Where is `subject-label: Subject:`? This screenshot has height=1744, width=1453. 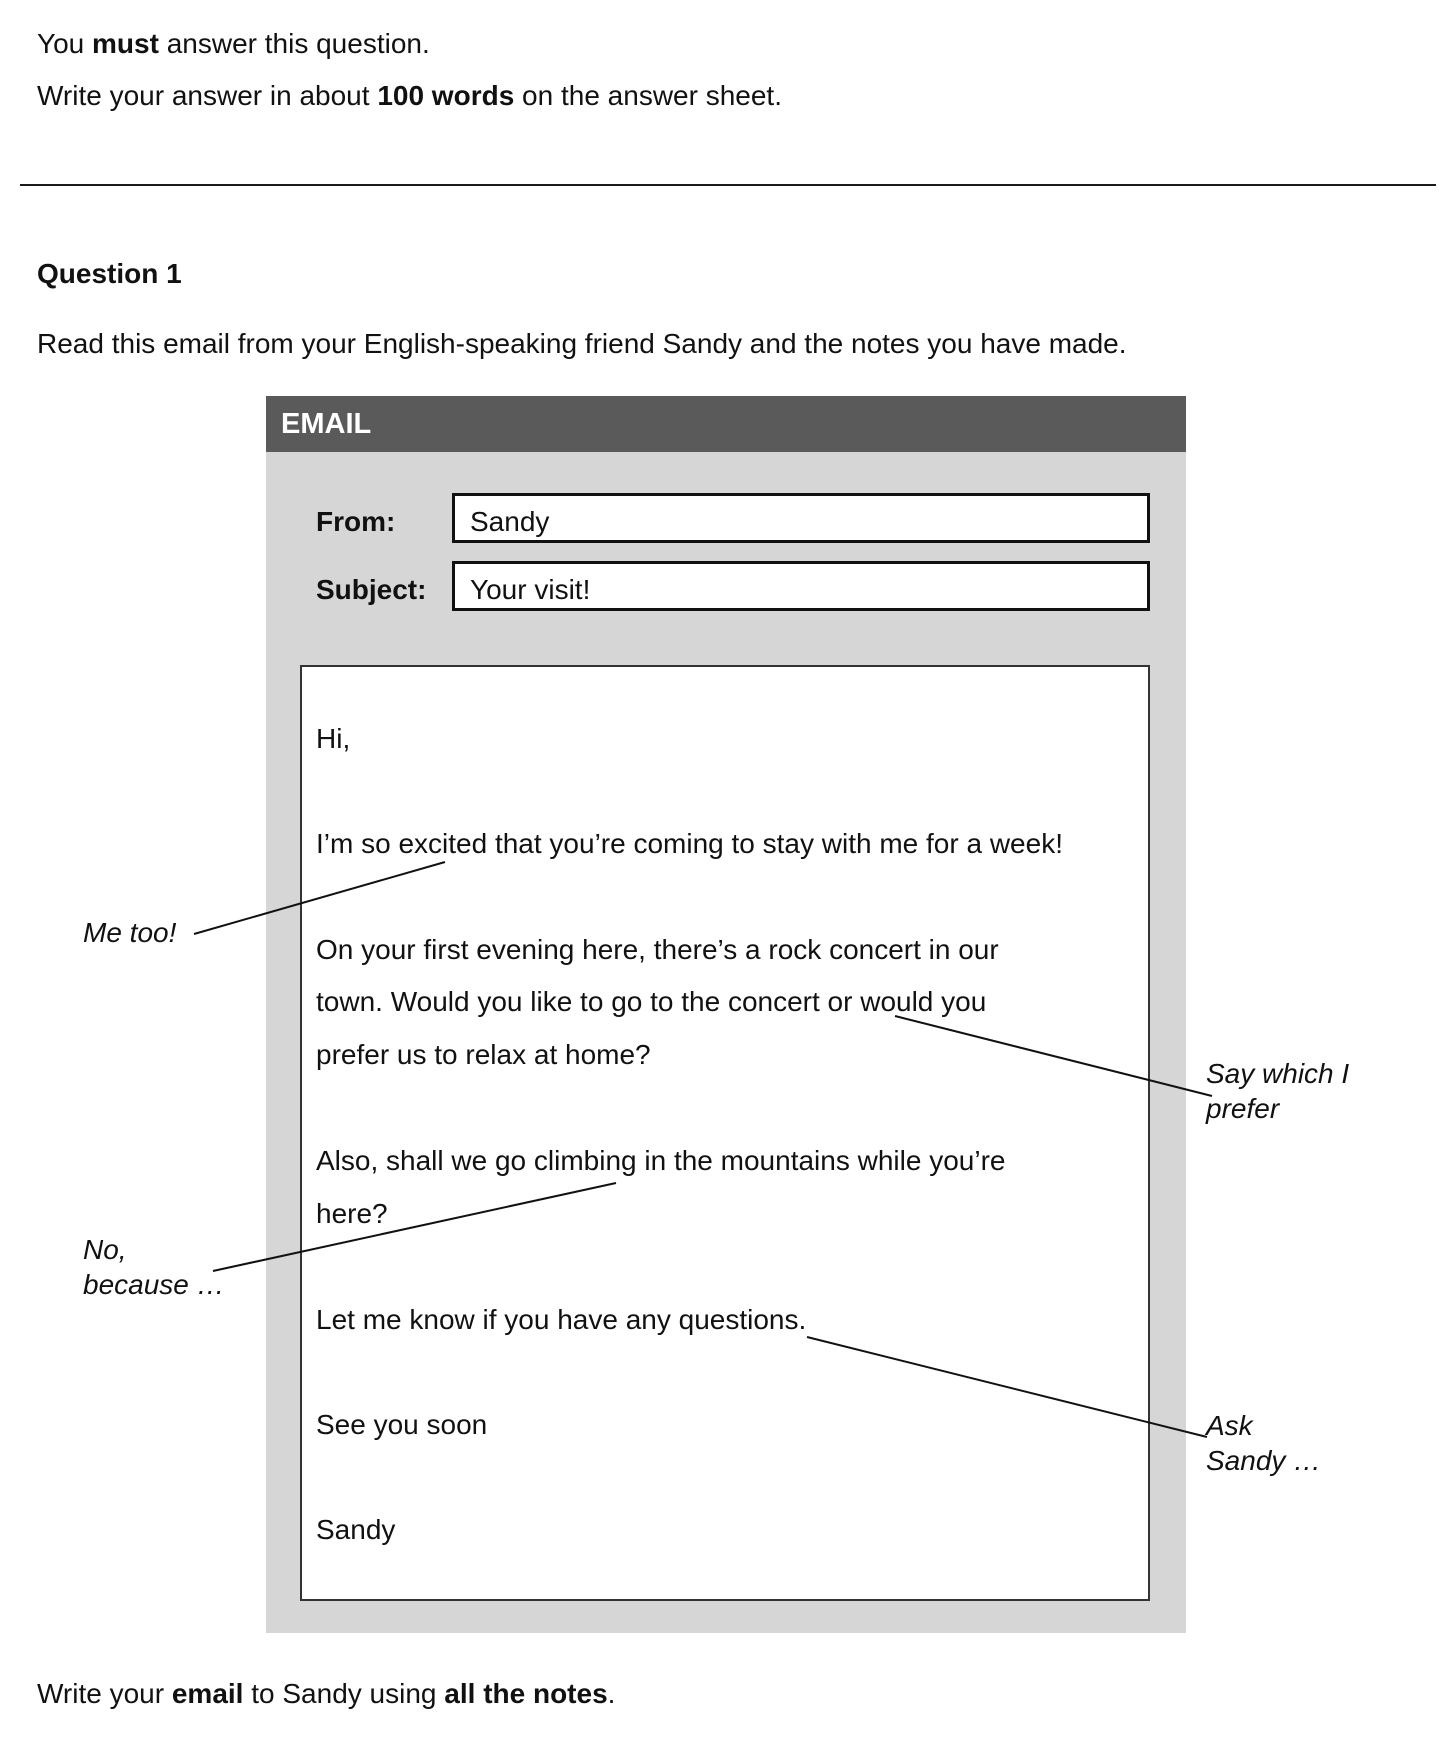
subject-label: Subject: is located at coordinates (371, 589).